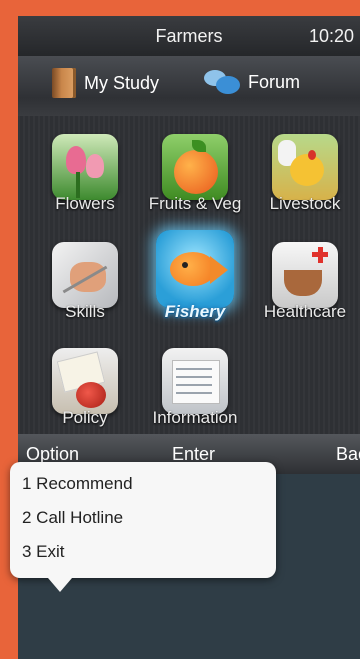  Describe the element at coordinates (305, 275) in the screenshot. I see `healthcare-icon` at that location.